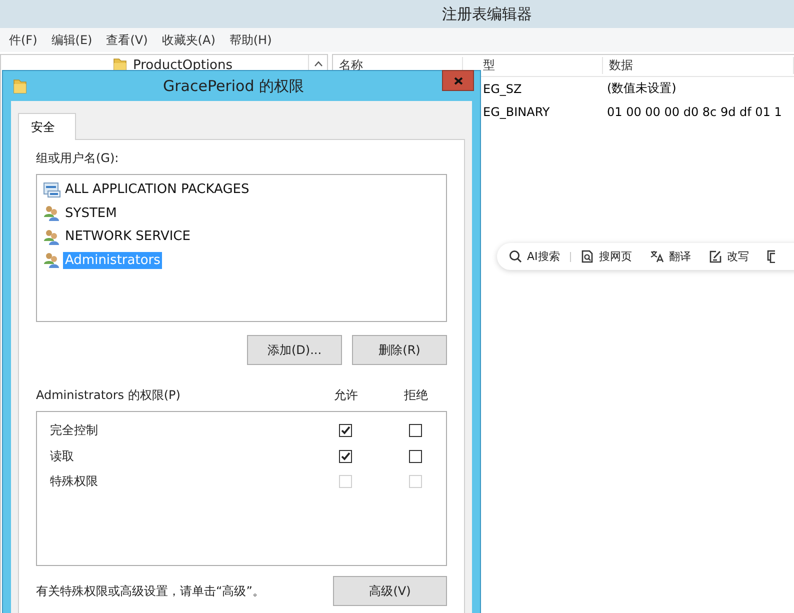 The image size is (794, 613). I want to click on table-cell-text: EG_BINARY, so click(516, 111).